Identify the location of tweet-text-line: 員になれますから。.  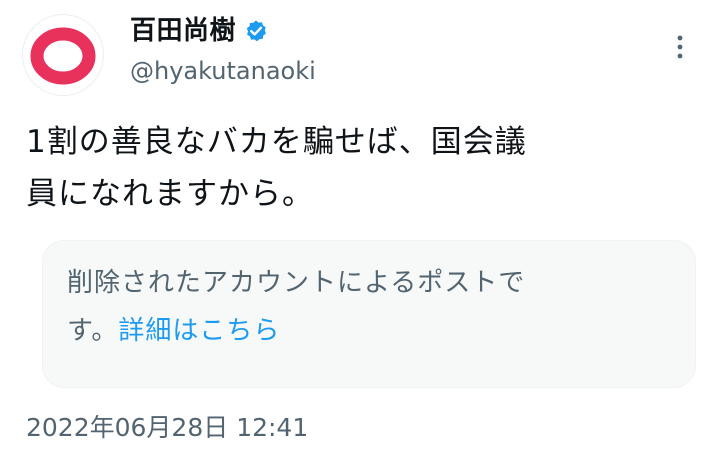
(170, 194).